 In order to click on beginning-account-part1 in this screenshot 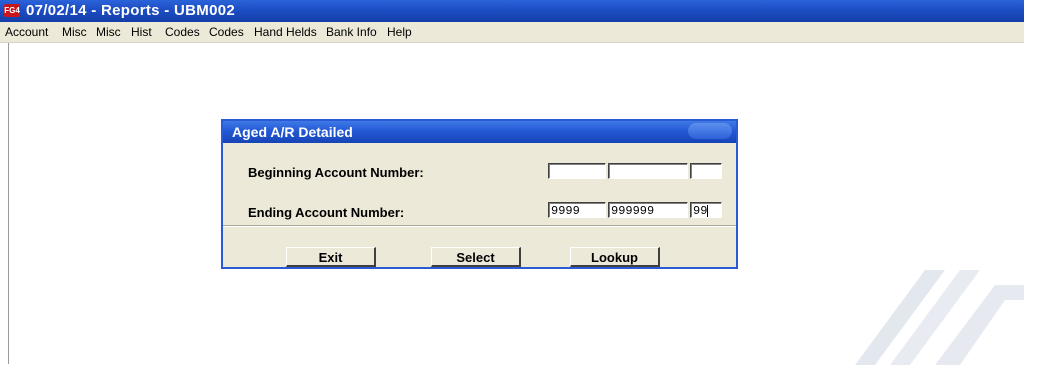, I will do `click(577, 171)`.